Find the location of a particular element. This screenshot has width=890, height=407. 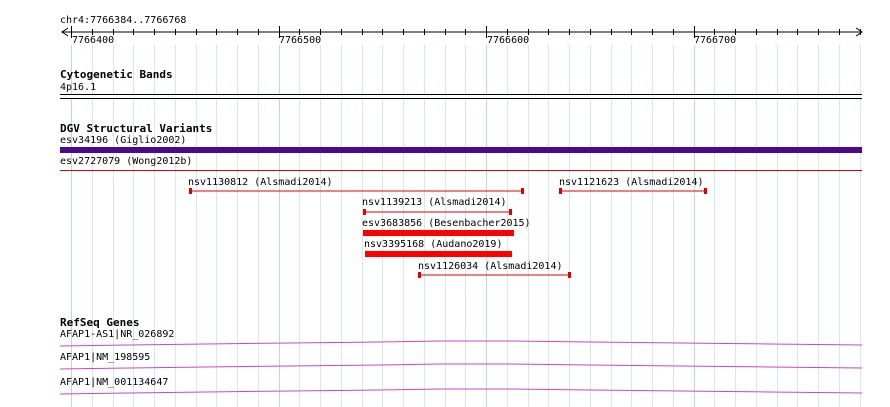

ruler-tick-label: 7766600 is located at coordinates (508, 40).